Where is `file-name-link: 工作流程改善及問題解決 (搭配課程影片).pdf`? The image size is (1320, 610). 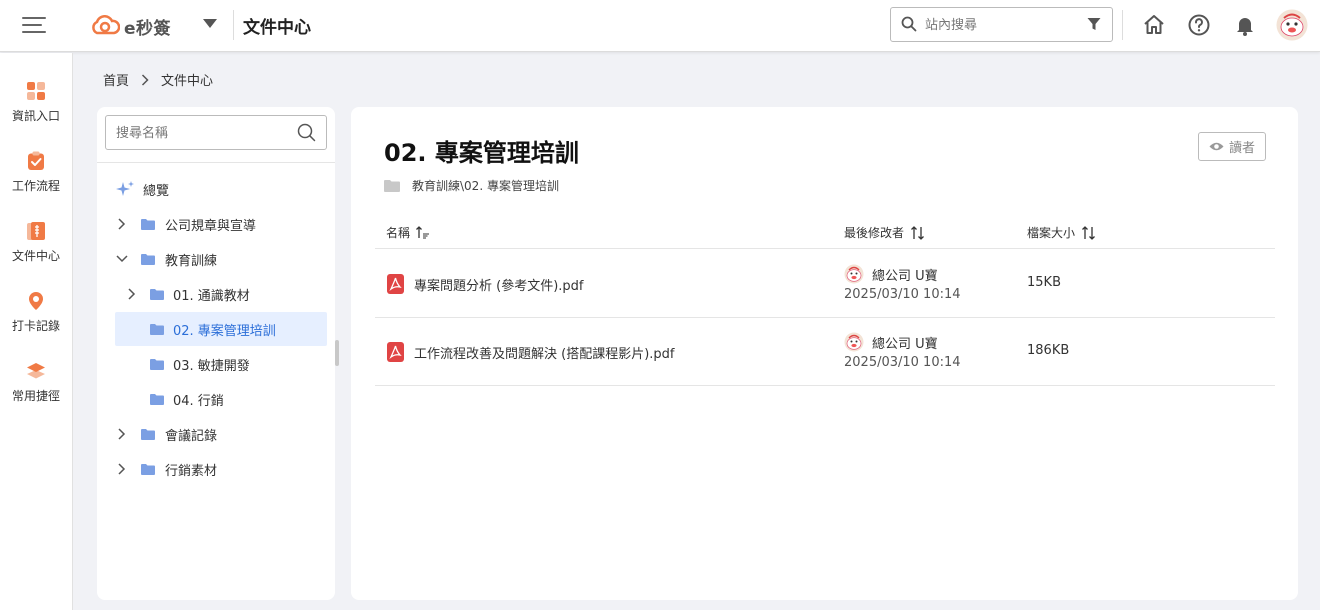
file-name-link: 工作流程改善及問題解決 (搭配課程影片).pdf is located at coordinates (531, 352).